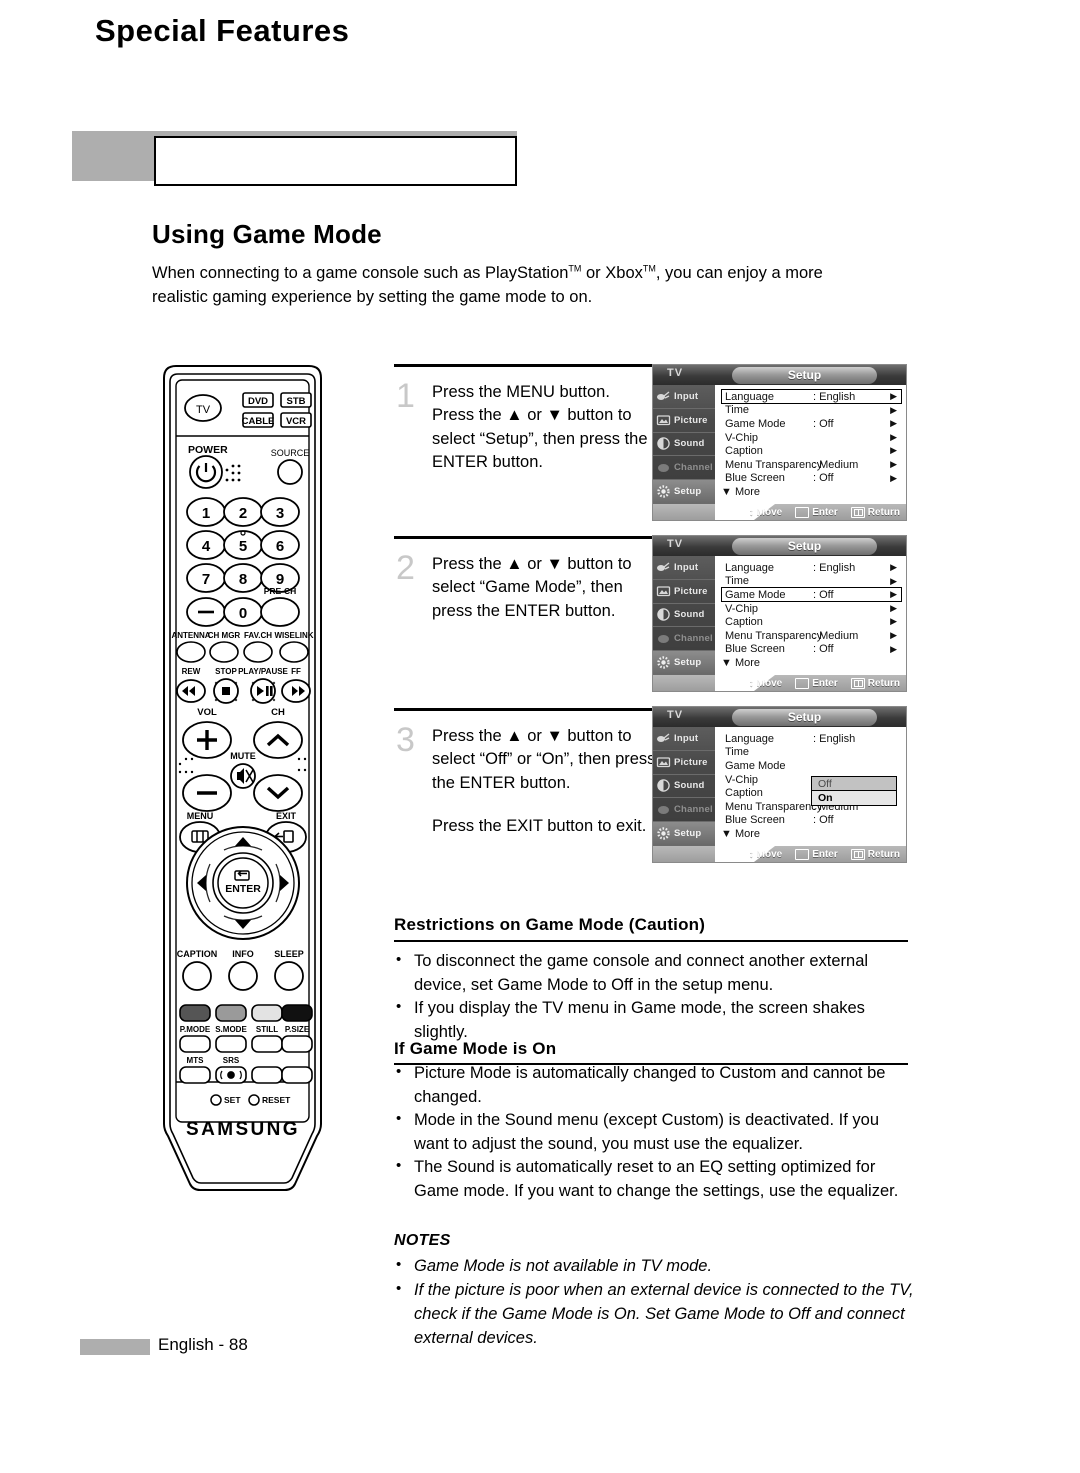 The image size is (1080, 1473). What do you see at coordinates (854, 784) in the screenshot?
I see `dropdown-option-off: Off` at bounding box center [854, 784].